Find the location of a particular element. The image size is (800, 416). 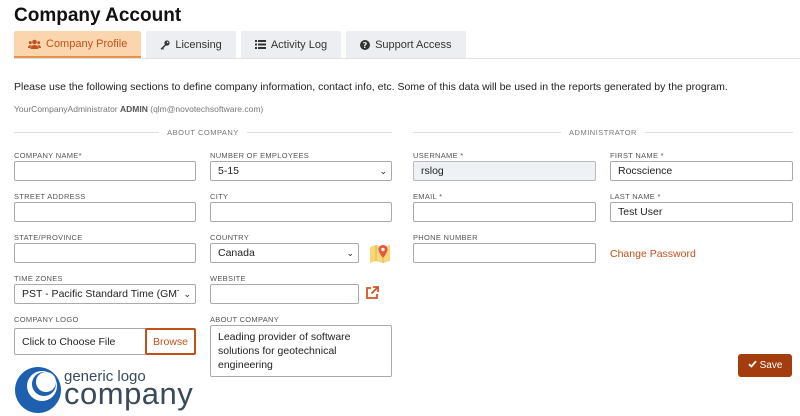

street-input is located at coordinates (105, 212).